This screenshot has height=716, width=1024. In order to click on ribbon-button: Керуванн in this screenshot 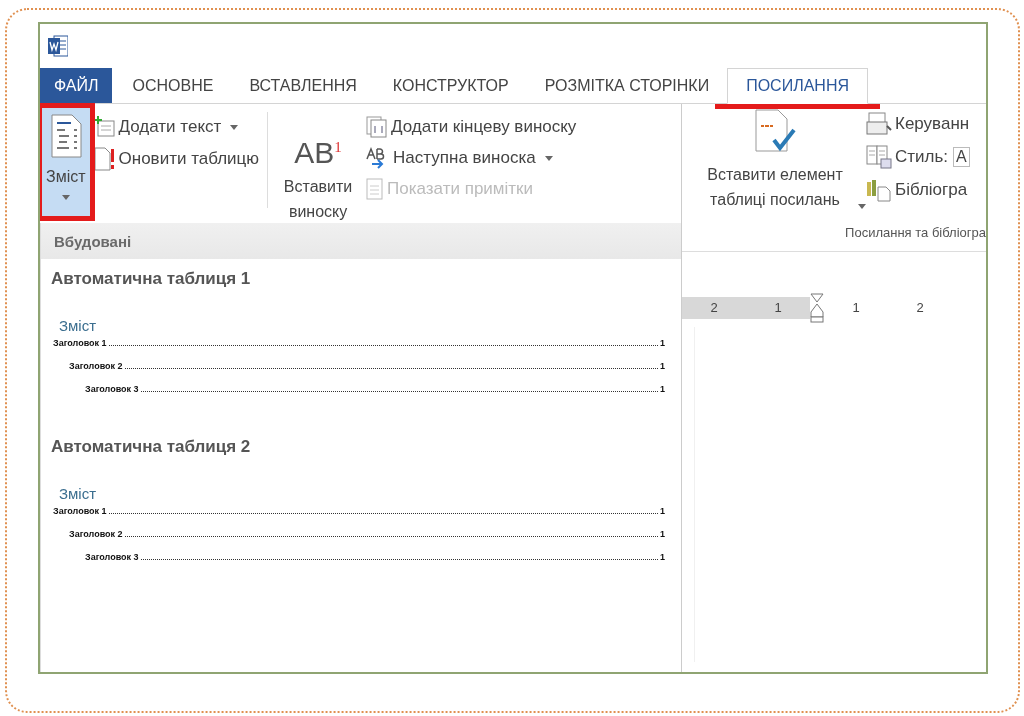, I will do `click(918, 124)`.